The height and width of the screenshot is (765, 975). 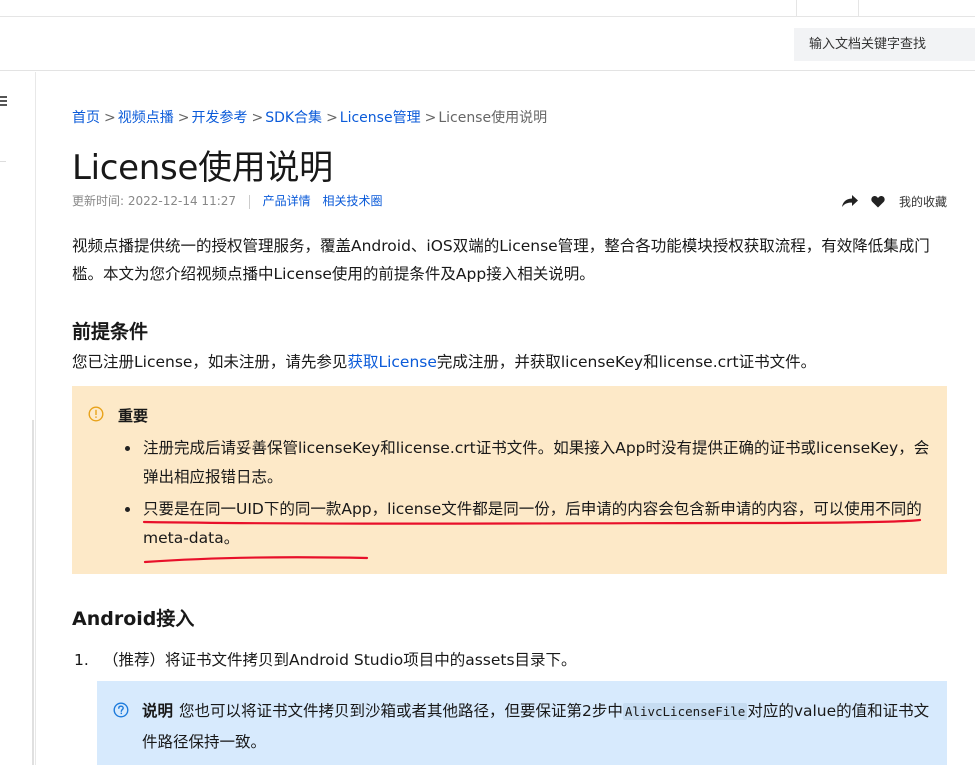 What do you see at coordinates (401, 711) in the screenshot?
I see `note-body: 您也可以将证书文件拷贝到沙箱或者其他路径，但要保证第2步中` at bounding box center [401, 711].